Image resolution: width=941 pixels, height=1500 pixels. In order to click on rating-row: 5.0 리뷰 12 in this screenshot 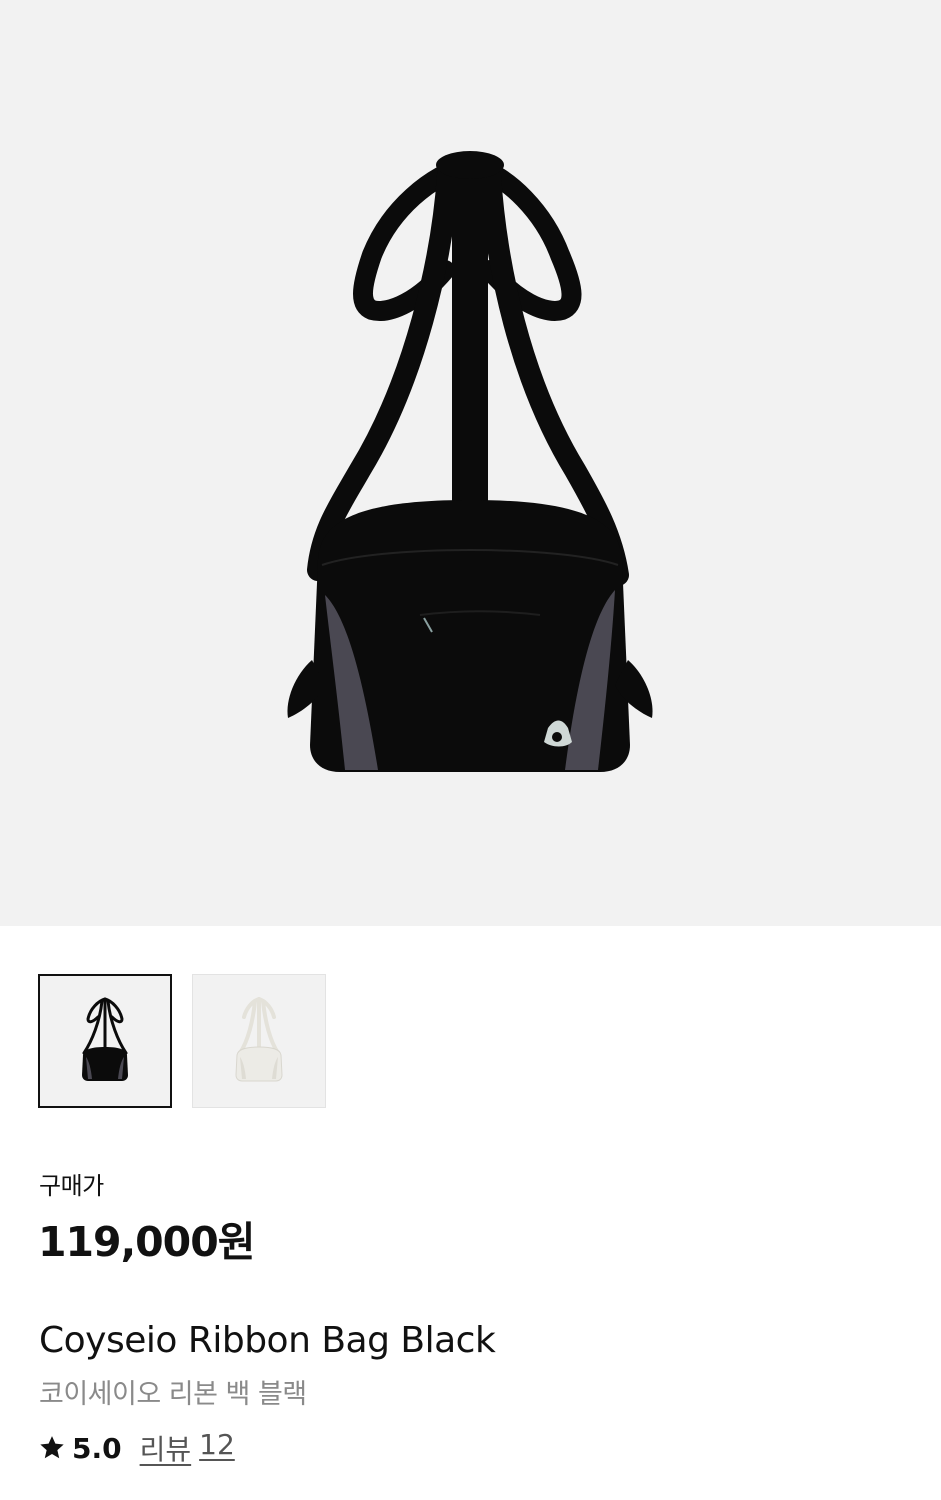, I will do `click(136, 1448)`.